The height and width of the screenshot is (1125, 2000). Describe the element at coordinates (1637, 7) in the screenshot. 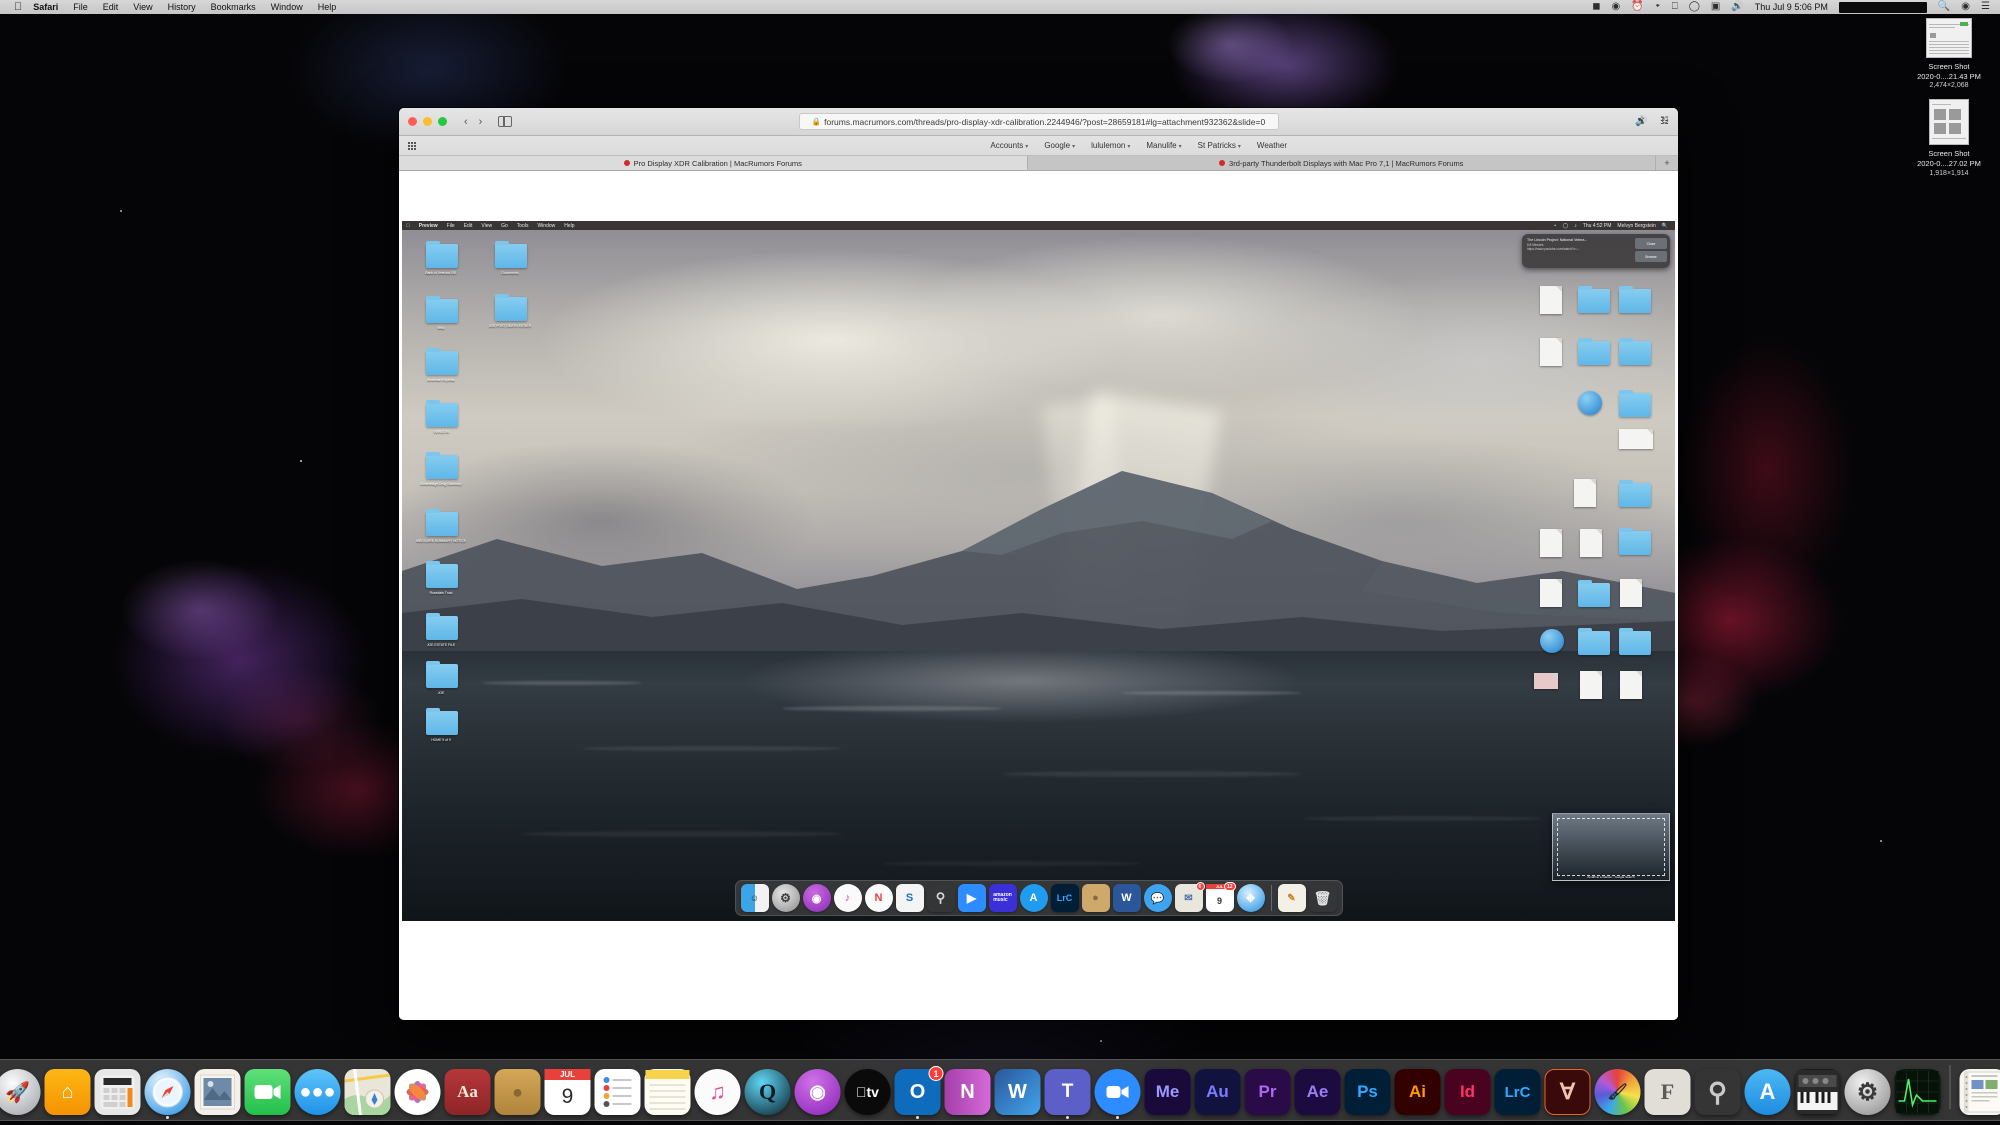

I see `time-machine-icon: ⏰` at that location.